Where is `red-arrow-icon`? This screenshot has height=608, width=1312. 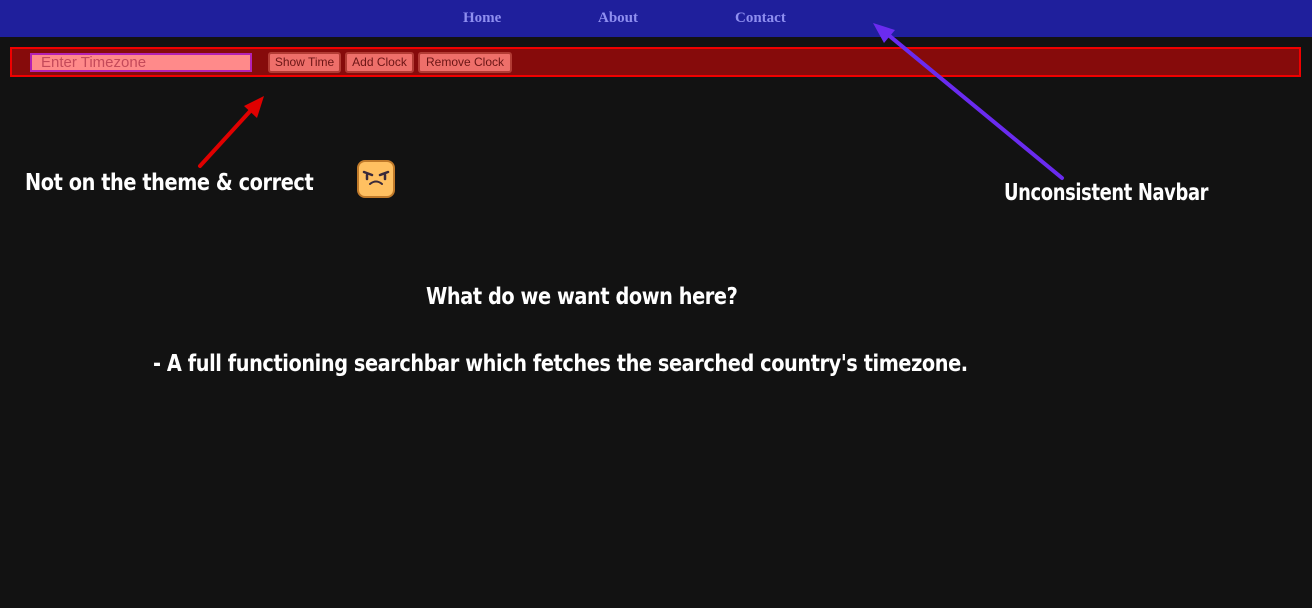
red-arrow-icon is located at coordinates (231, 132).